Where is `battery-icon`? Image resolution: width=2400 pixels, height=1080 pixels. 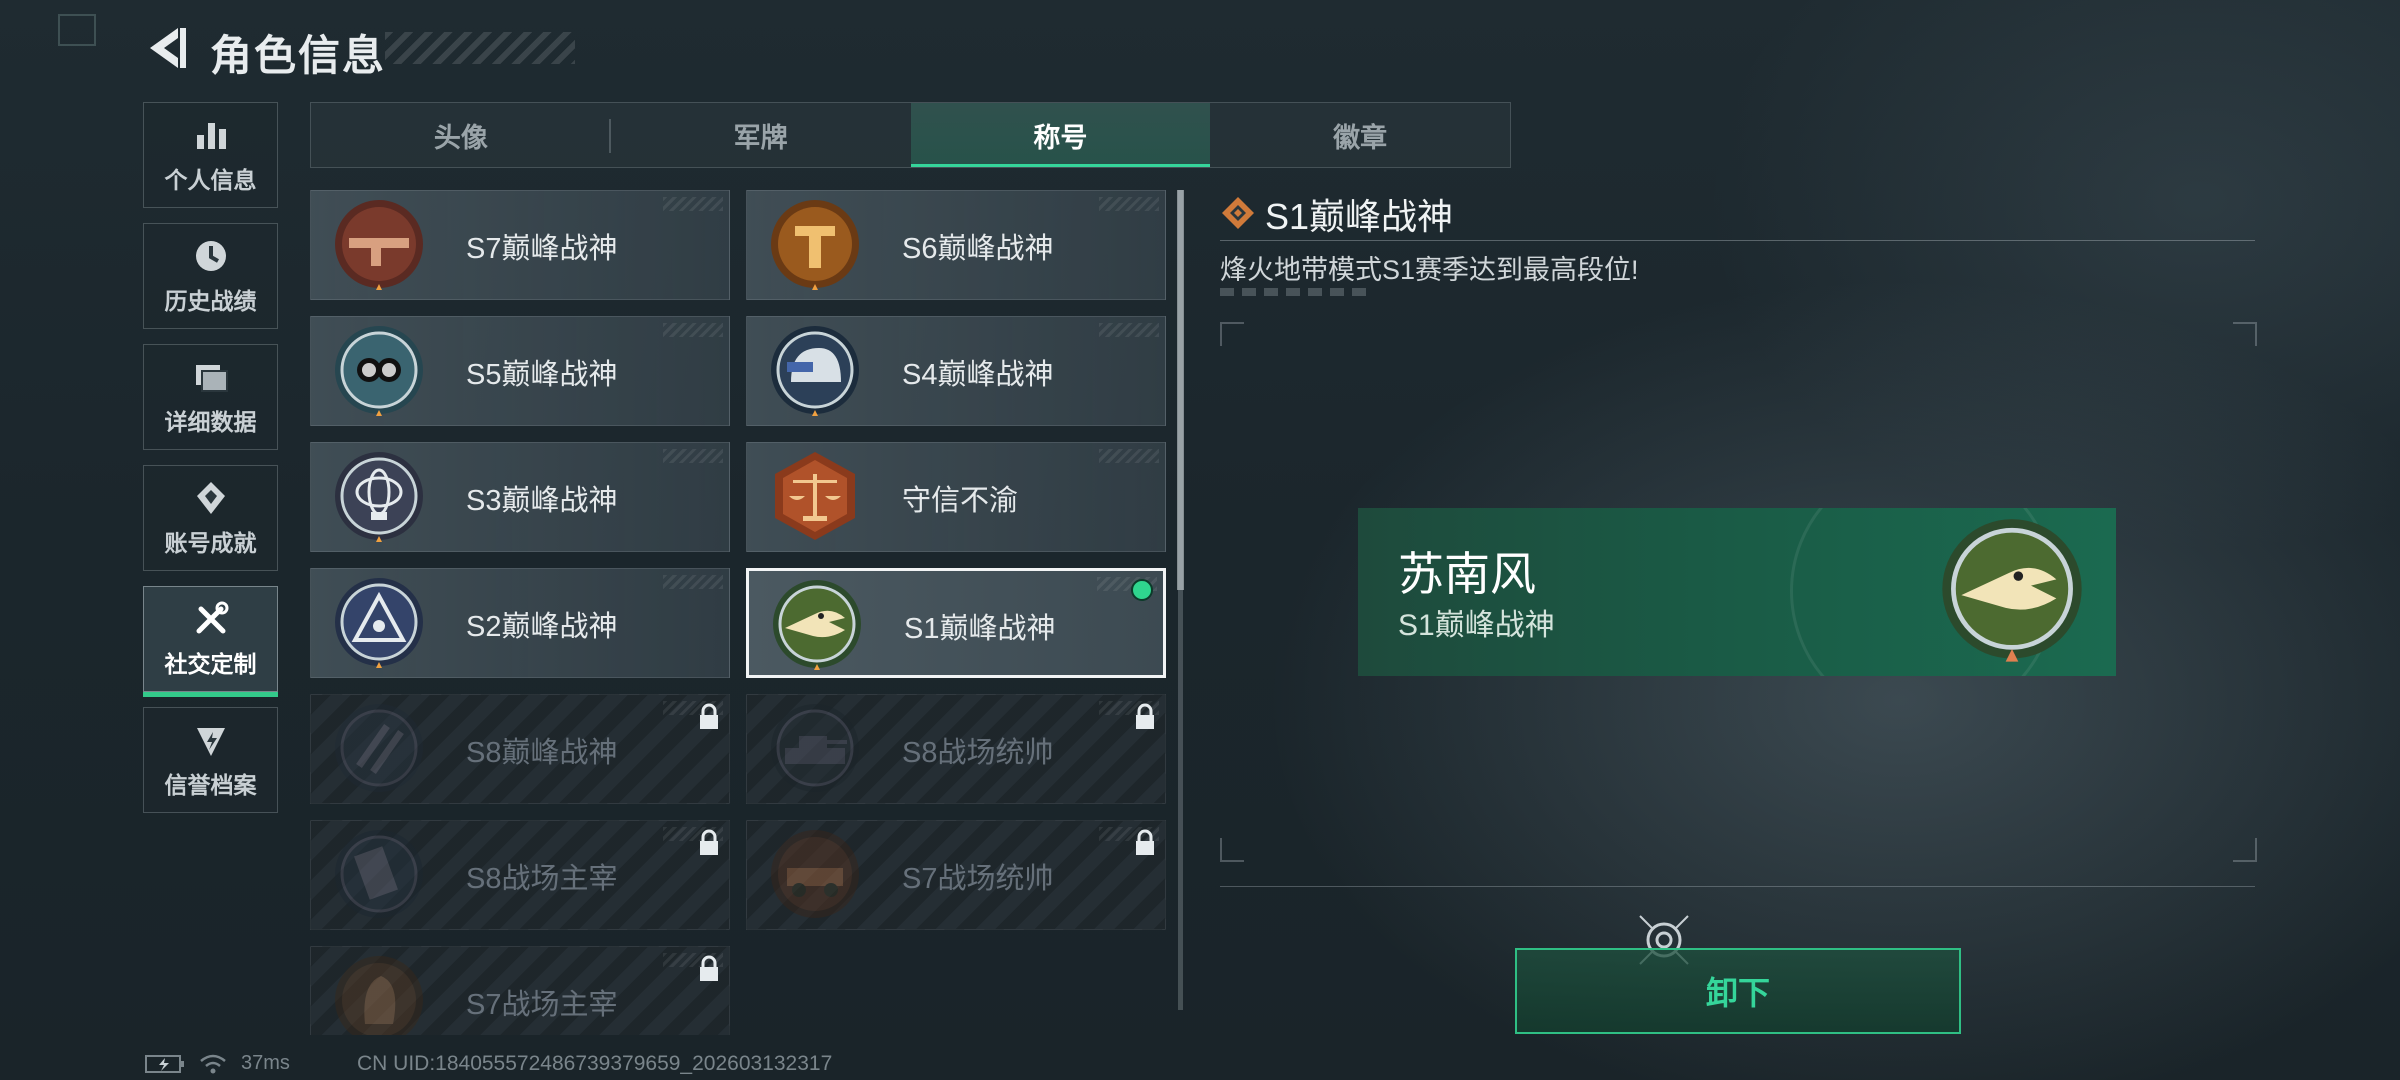 battery-icon is located at coordinates (164, 1063).